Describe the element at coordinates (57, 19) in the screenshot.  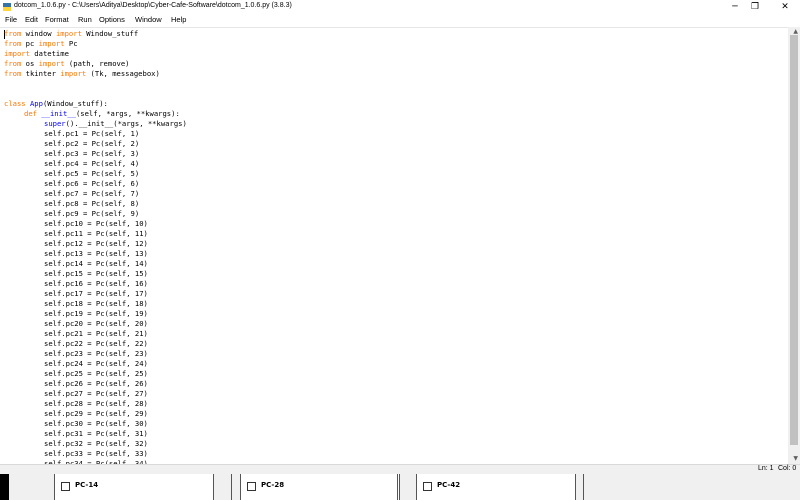
I see `menu-format: Format` at that location.